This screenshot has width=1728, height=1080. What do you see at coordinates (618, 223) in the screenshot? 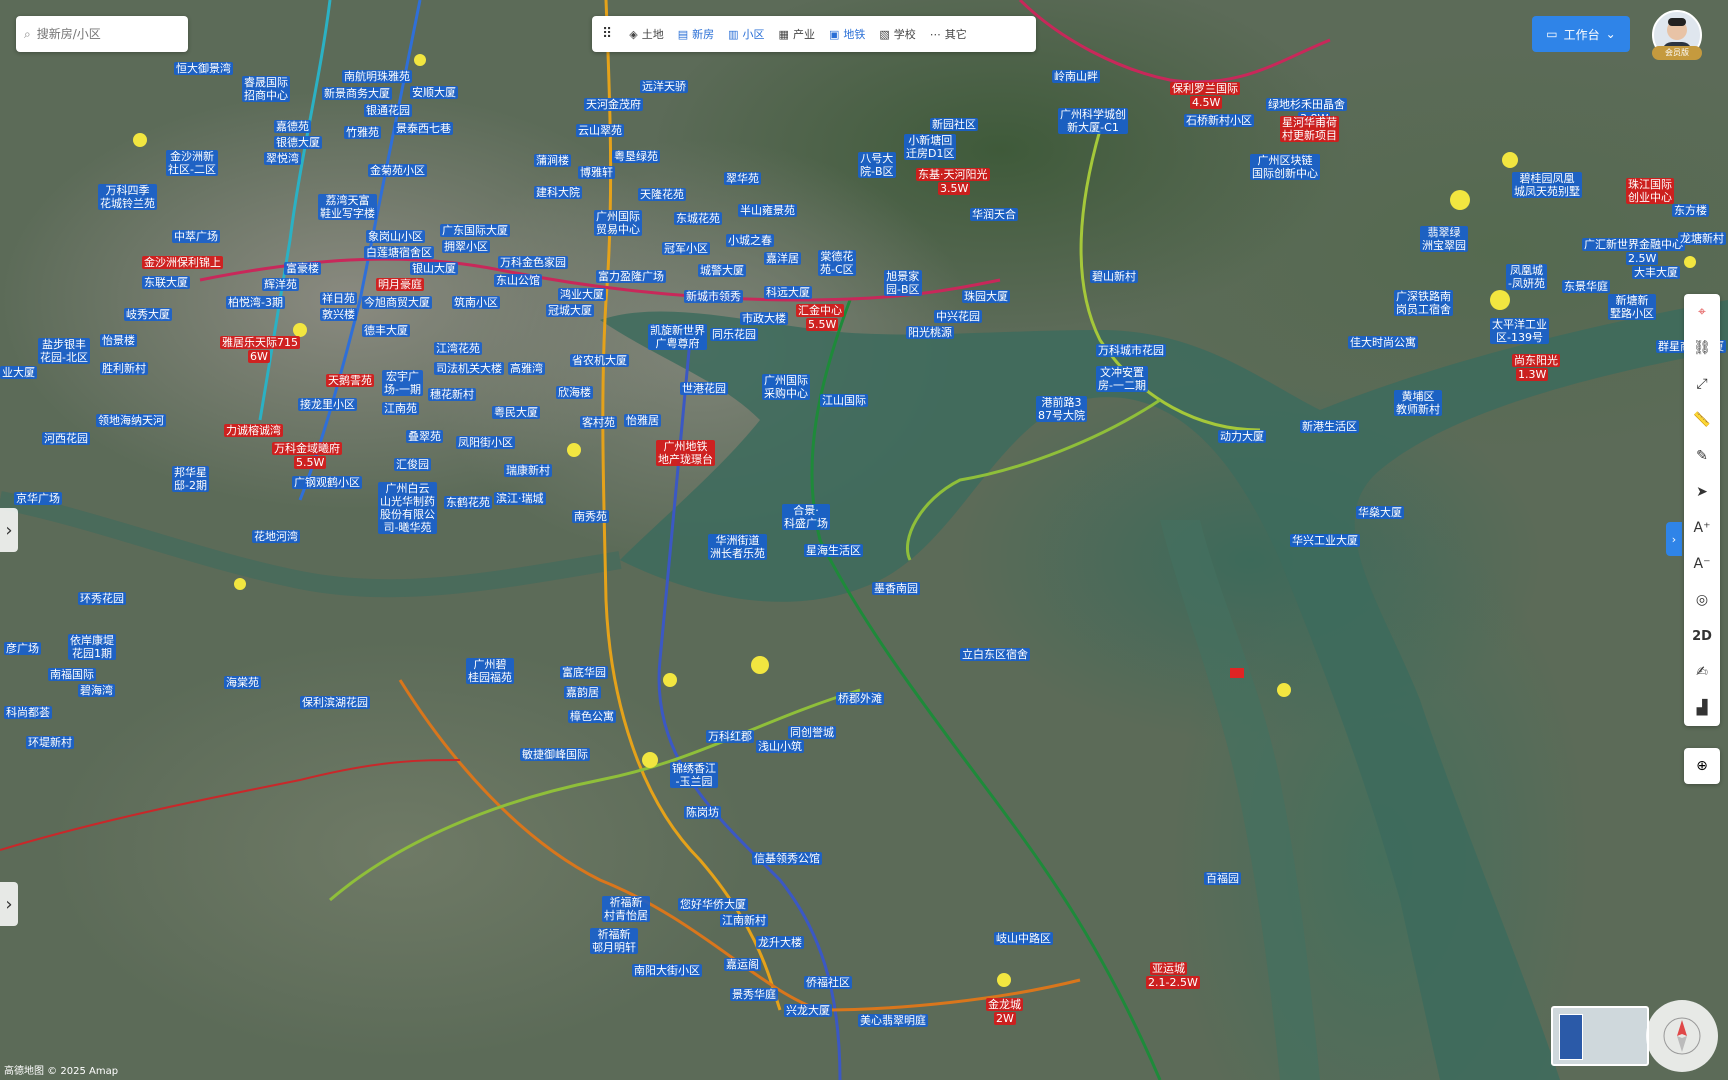
I see `poi-label: 广州国际 贸易中心` at bounding box center [618, 223].